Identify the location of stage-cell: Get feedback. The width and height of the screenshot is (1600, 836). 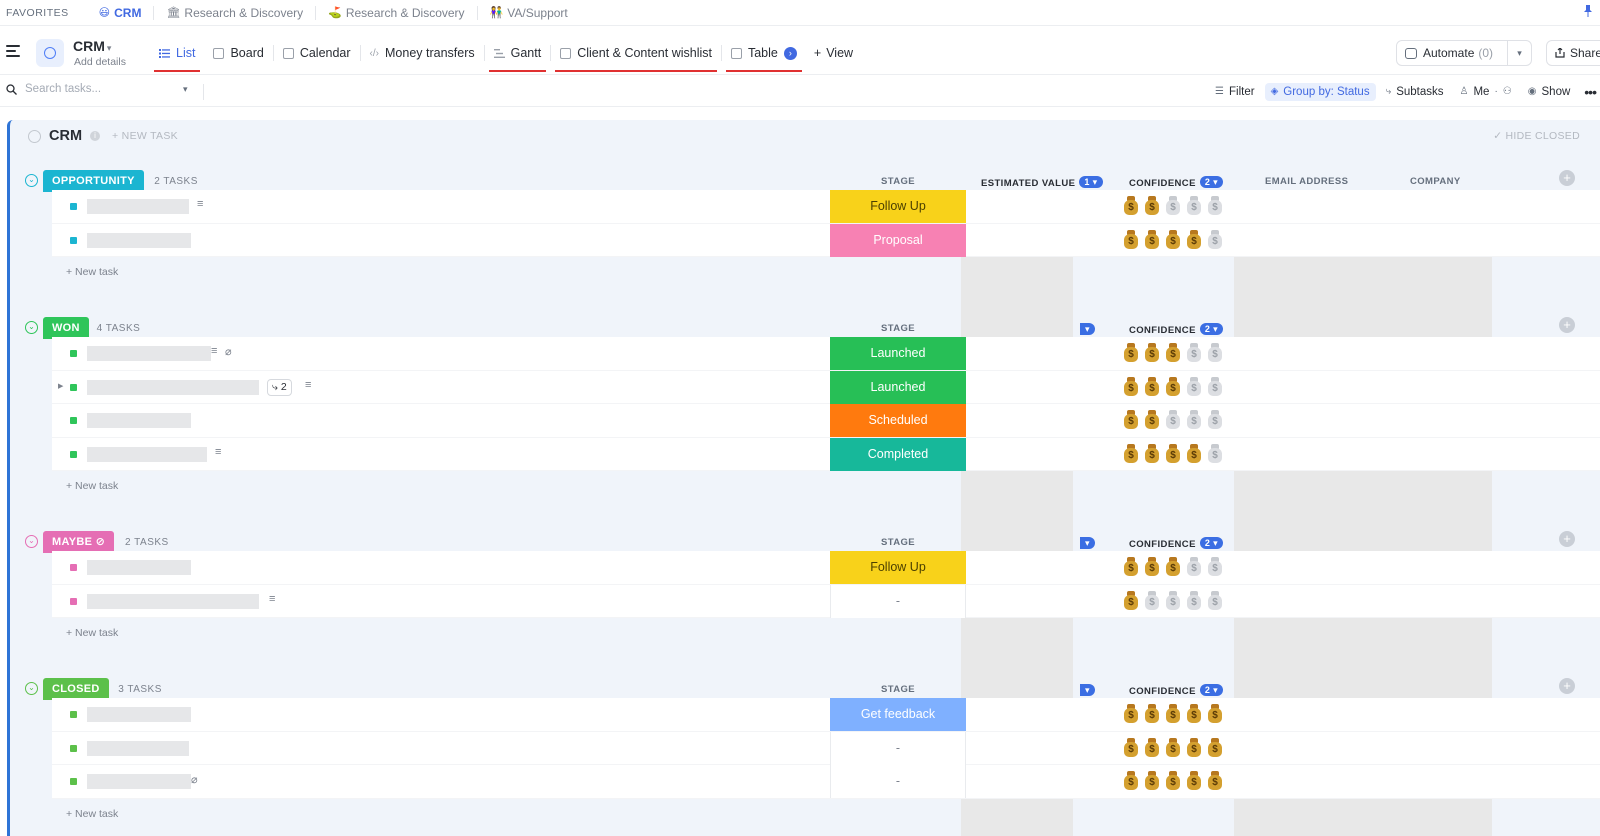
(898, 714).